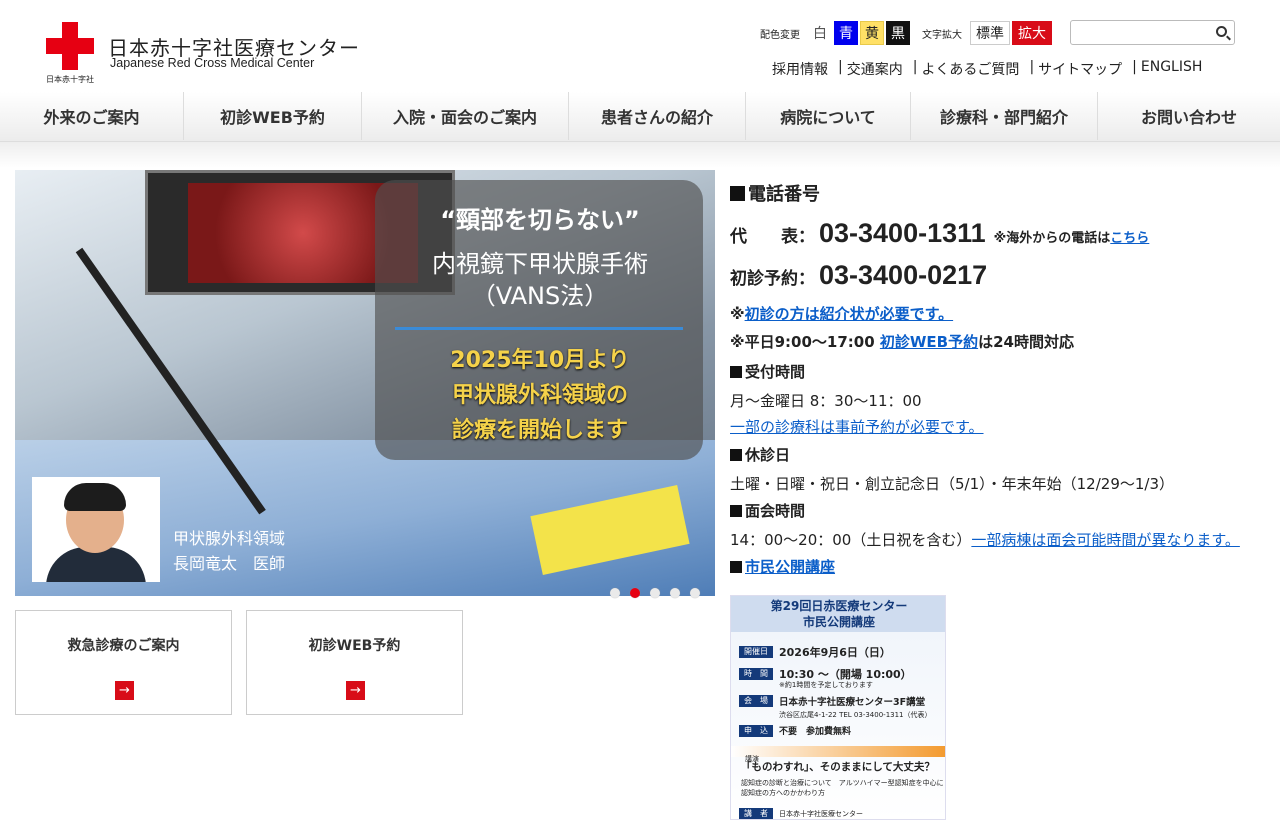 The image size is (1280, 820). Describe the element at coordinates (635, 593) in the screenshot. I see `slider-dot-active` at that location.